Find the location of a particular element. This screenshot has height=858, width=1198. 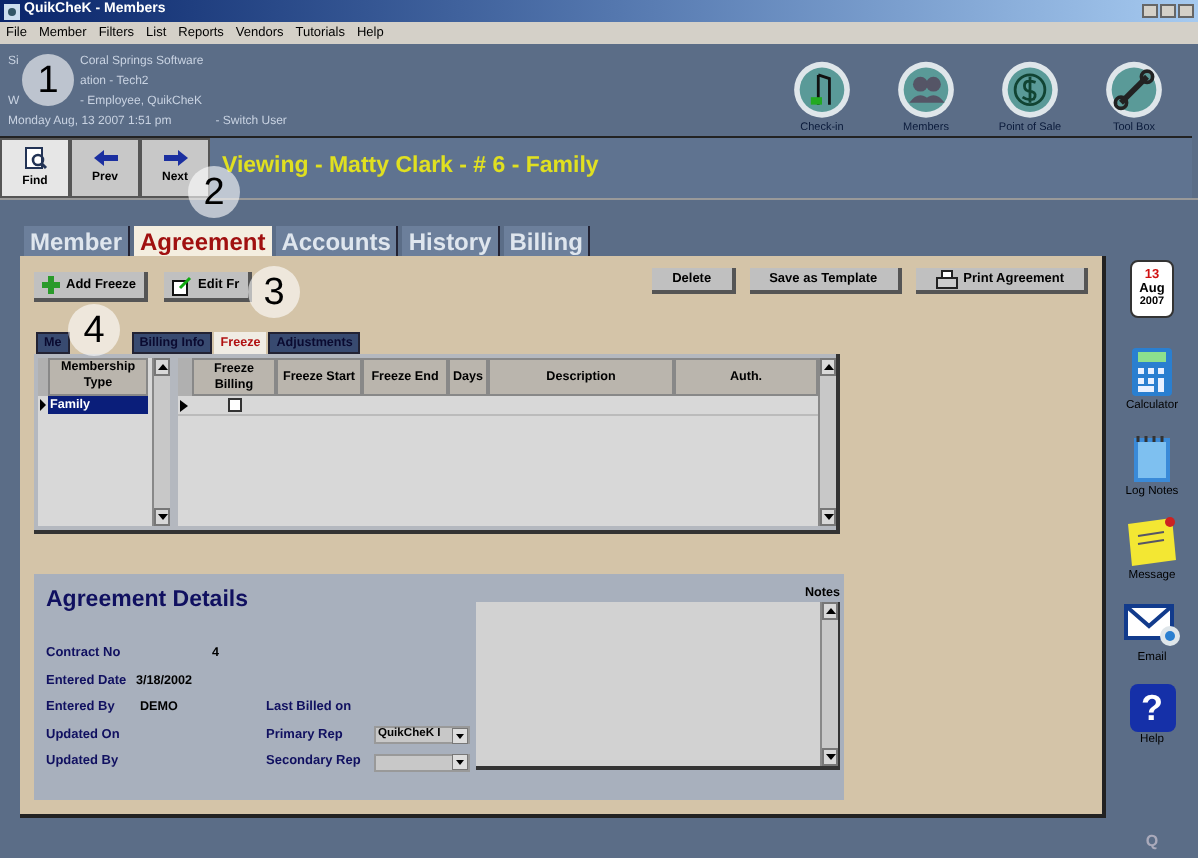

dropdown is located at coordinates (422, 762).